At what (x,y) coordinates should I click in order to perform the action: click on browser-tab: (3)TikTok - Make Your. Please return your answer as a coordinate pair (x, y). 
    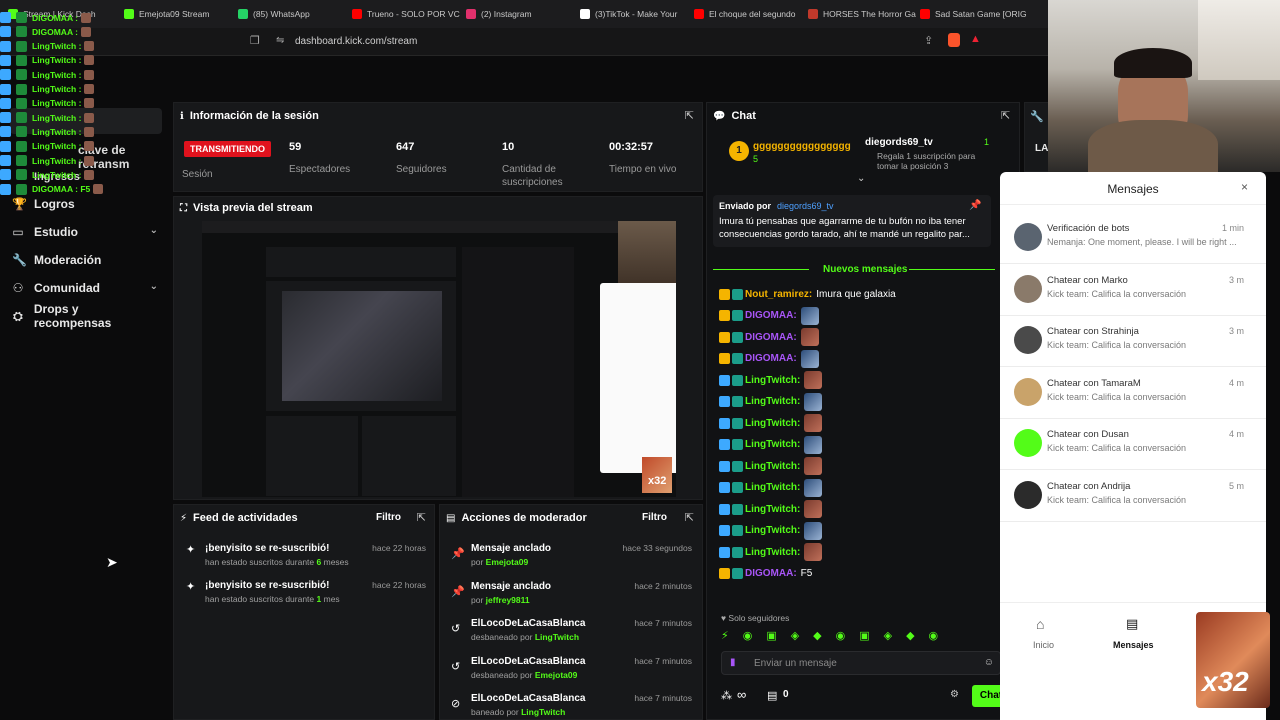
    Looking at the image, I should click on (635, 14).